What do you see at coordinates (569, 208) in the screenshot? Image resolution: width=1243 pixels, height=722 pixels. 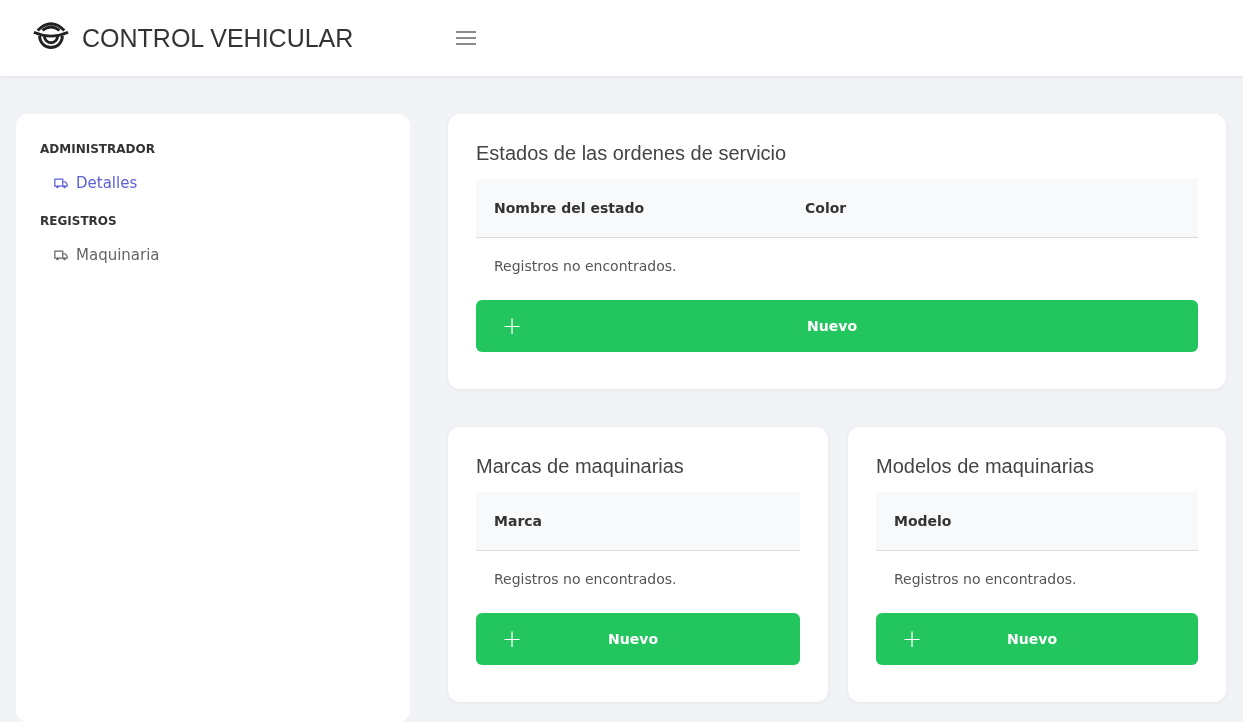 I see `column-header: Nombre del estado` at bounding box center [569, 208].